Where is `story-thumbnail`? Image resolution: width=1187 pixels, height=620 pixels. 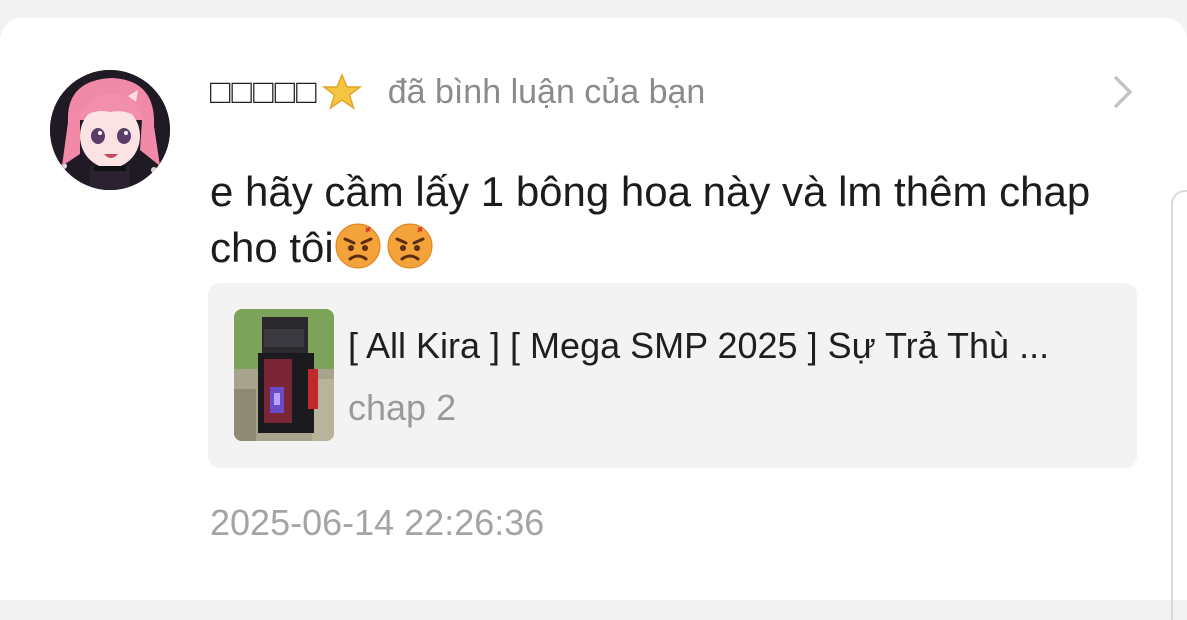
story-thumbnail is located at coordinates (284, 375).